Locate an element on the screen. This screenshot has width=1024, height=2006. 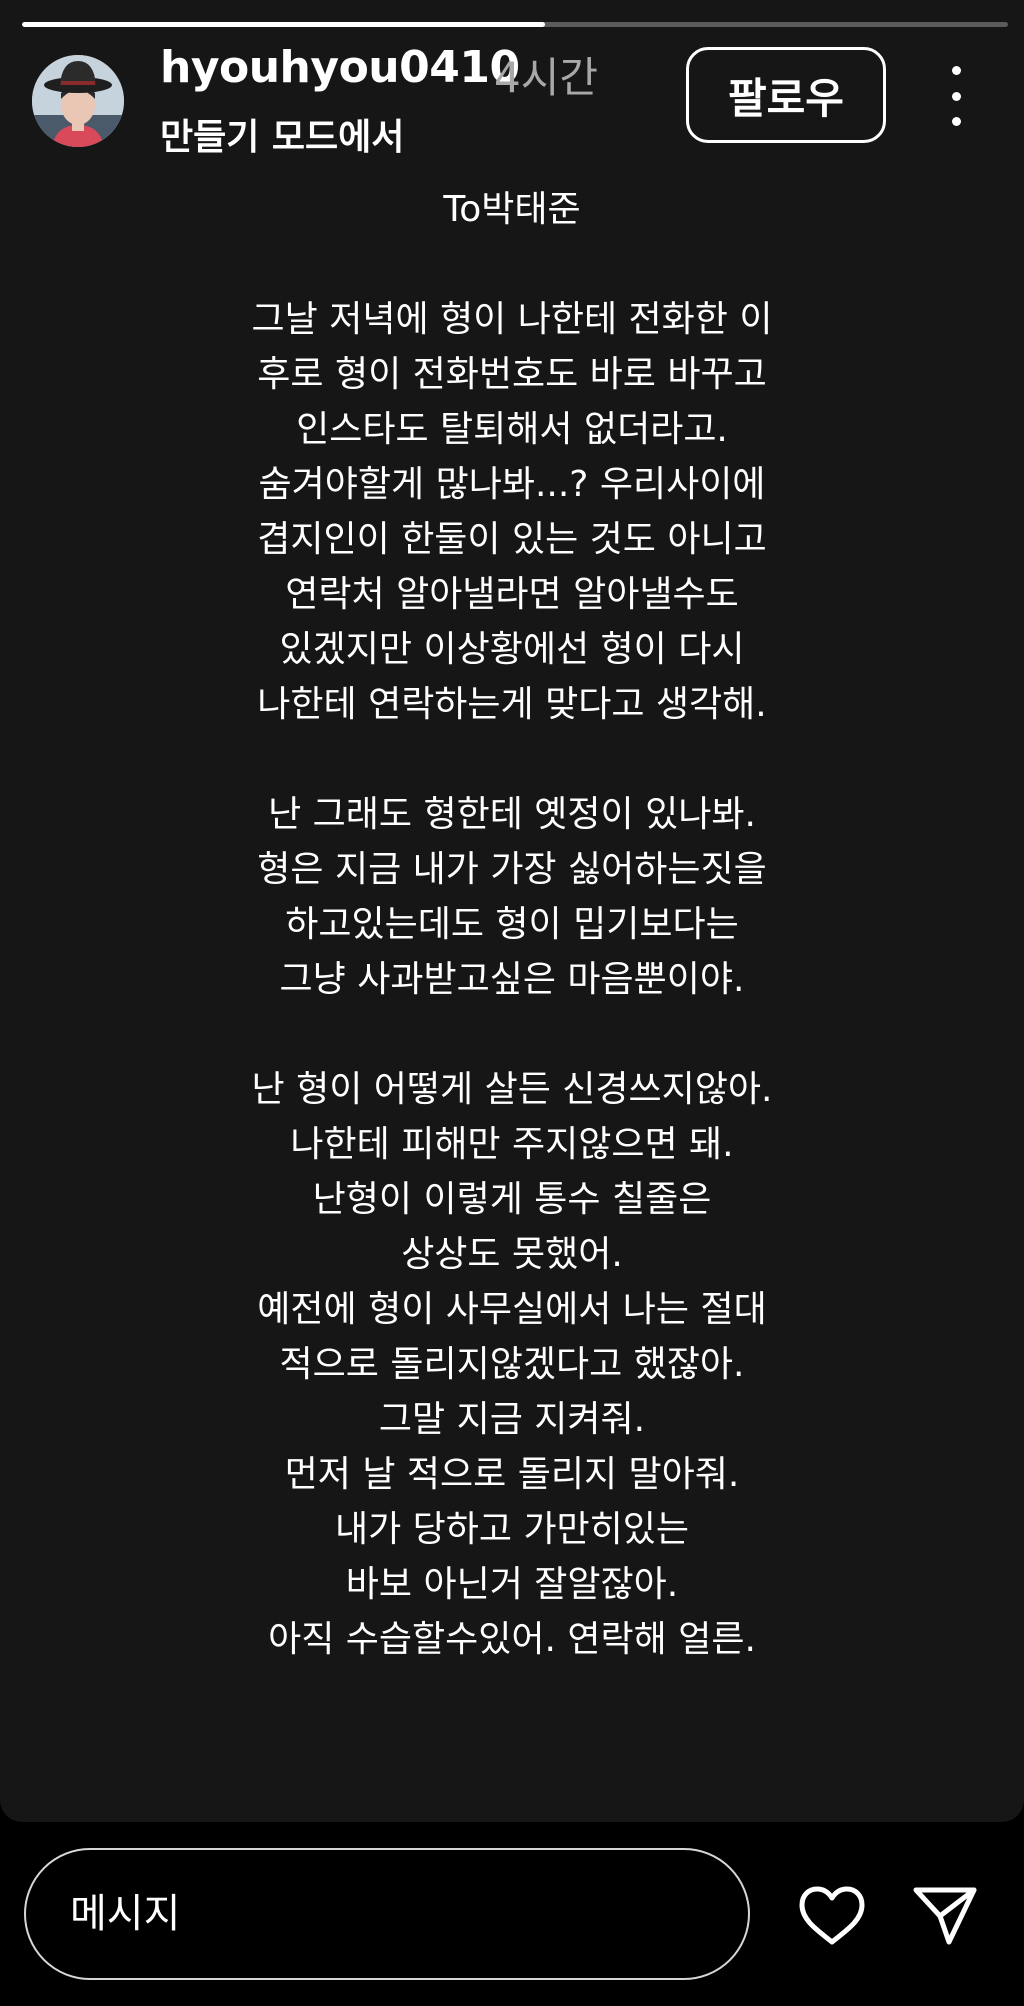
follow-button: 팔로우 is located at coordinates (786, 95).